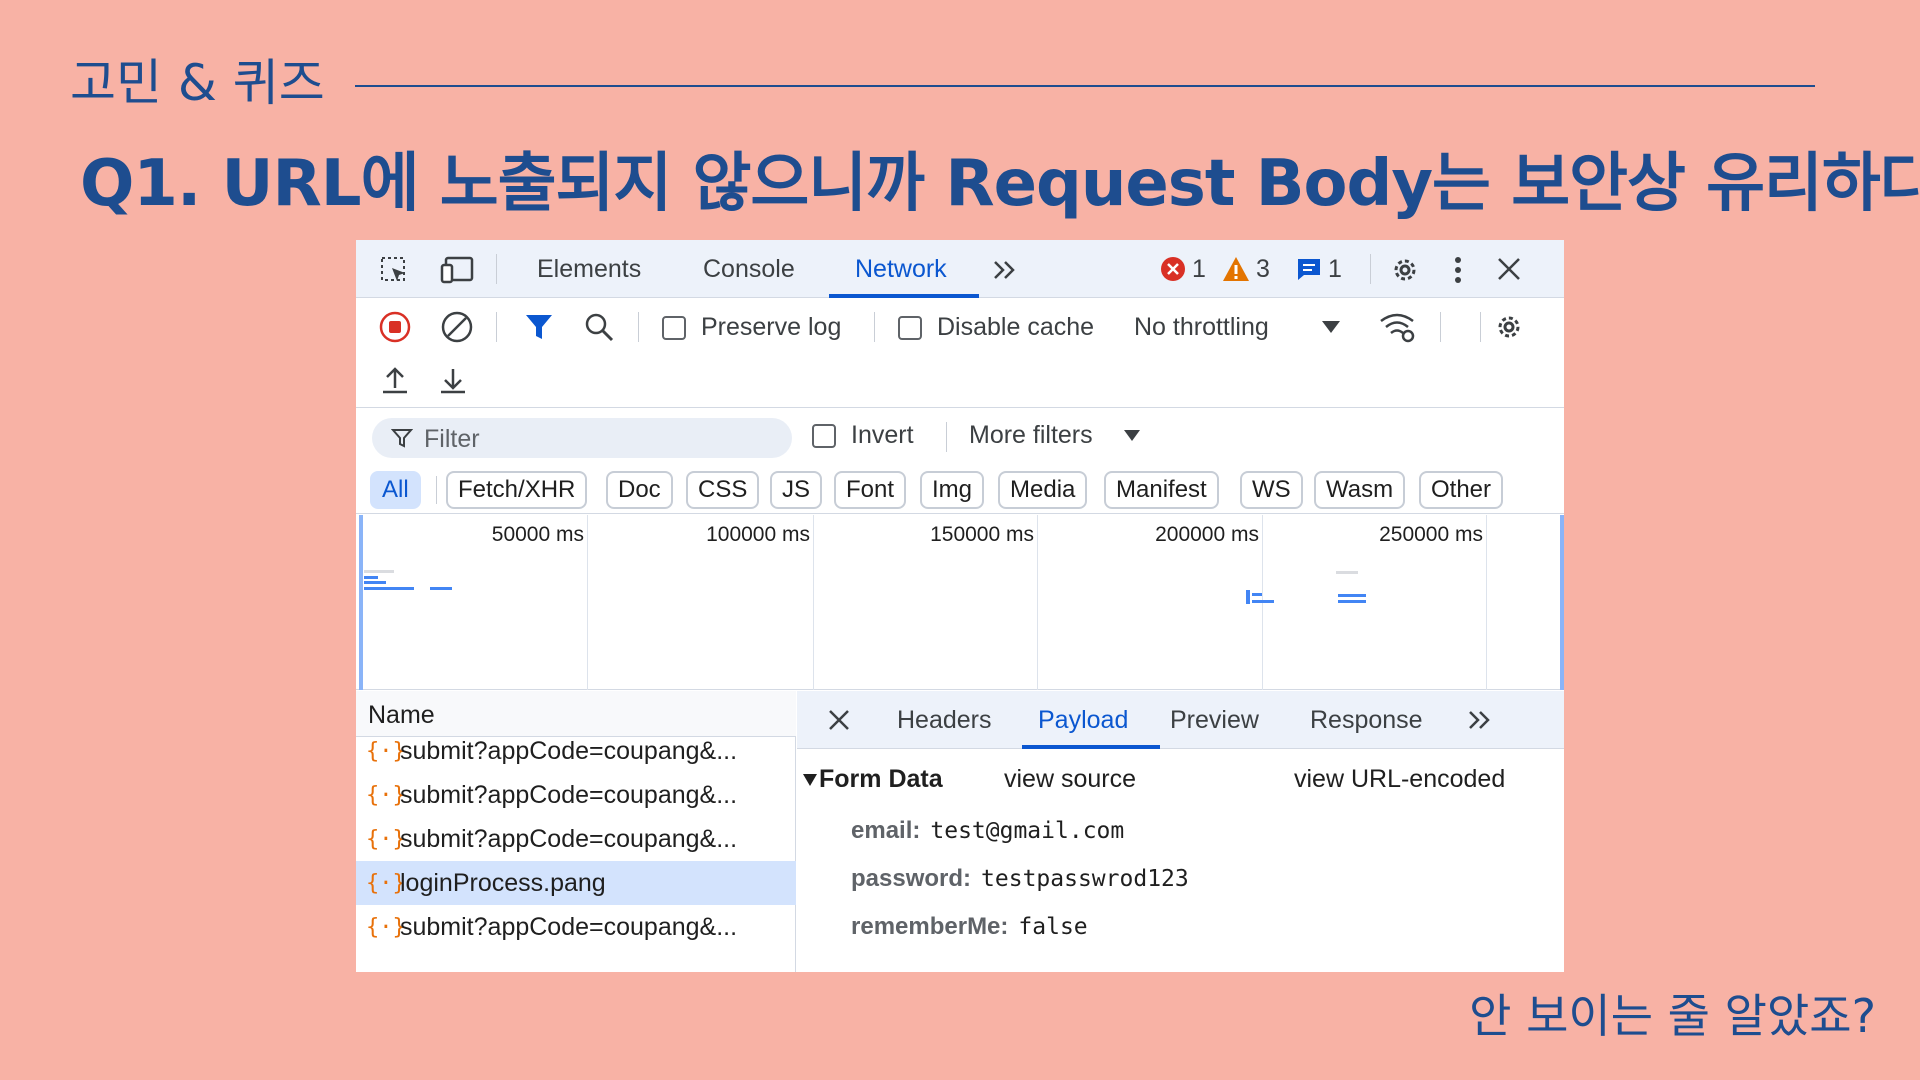 Image resolution: width=1920 pixels, height=1080 pixels. I want to click on more-filters-dropdown-icon, so click(1132, 435).